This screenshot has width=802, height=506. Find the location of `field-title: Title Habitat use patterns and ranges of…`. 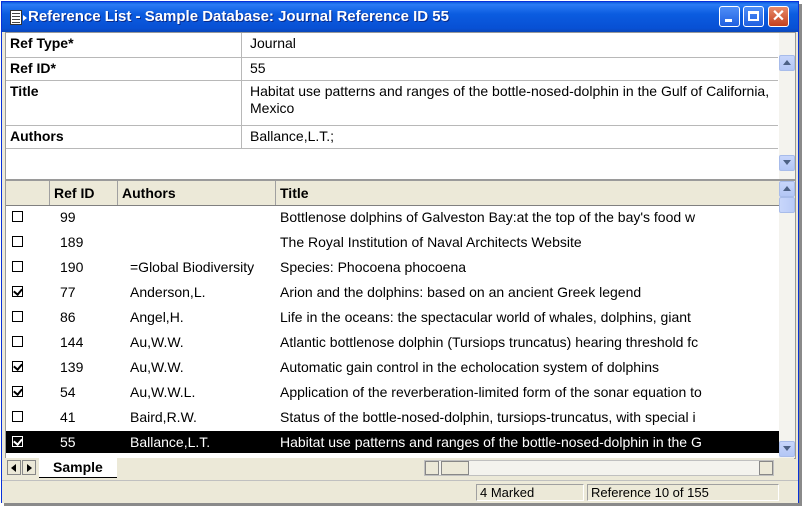

field-title: Title Habitat use patterns and ranges of… is located at coordinates (392, 103).